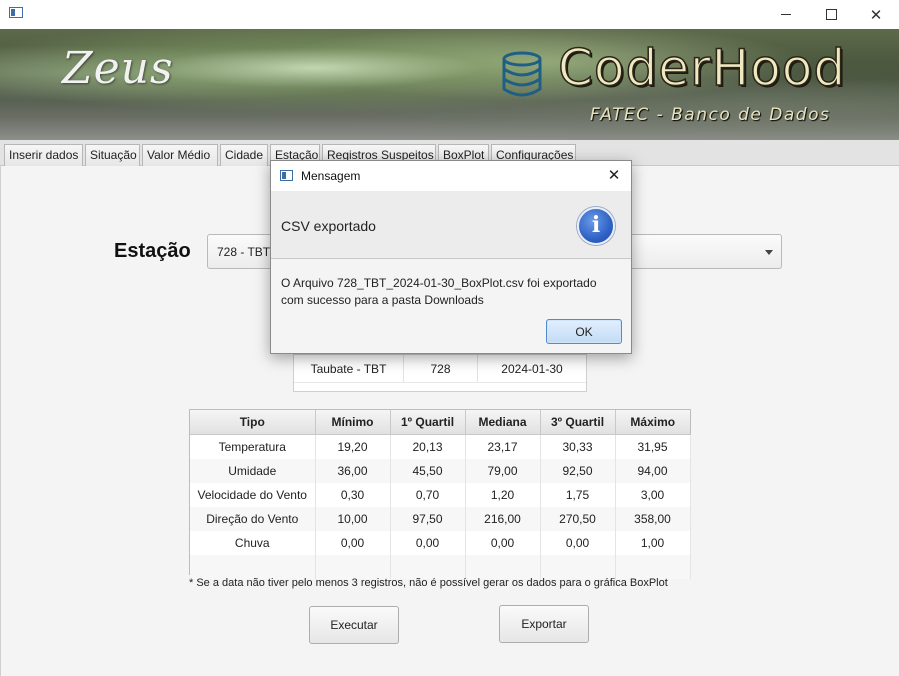 Image resolution: width=899 pixels, height=676 pixels. Describe the element at coordinates (152, 251) in the screenshot. I see `estacao-label: Estação` at that location.